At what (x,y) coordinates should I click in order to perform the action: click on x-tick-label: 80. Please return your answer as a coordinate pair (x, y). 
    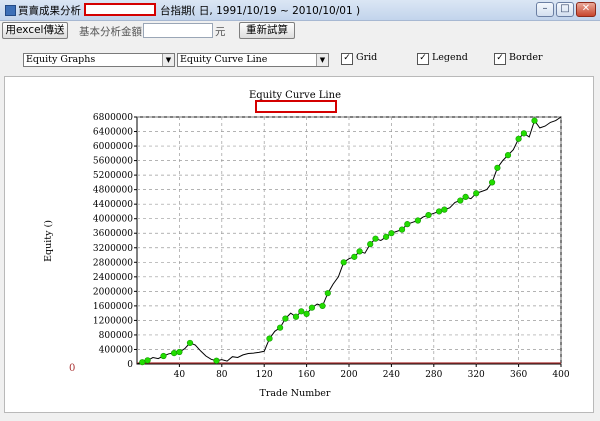
    Looking at the image, I should click on (222, 375).